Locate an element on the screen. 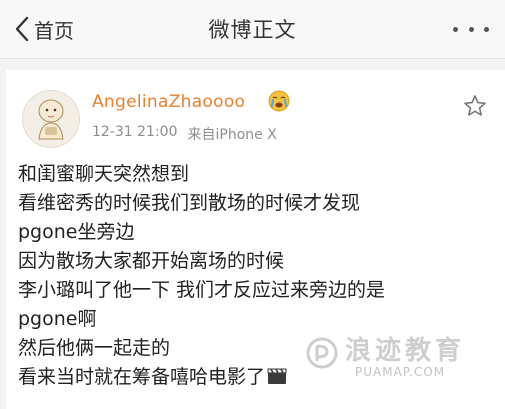 The width and height of the screenshot is (505, 409). post-line: pgone啊 is located at coordinates (57, 319).